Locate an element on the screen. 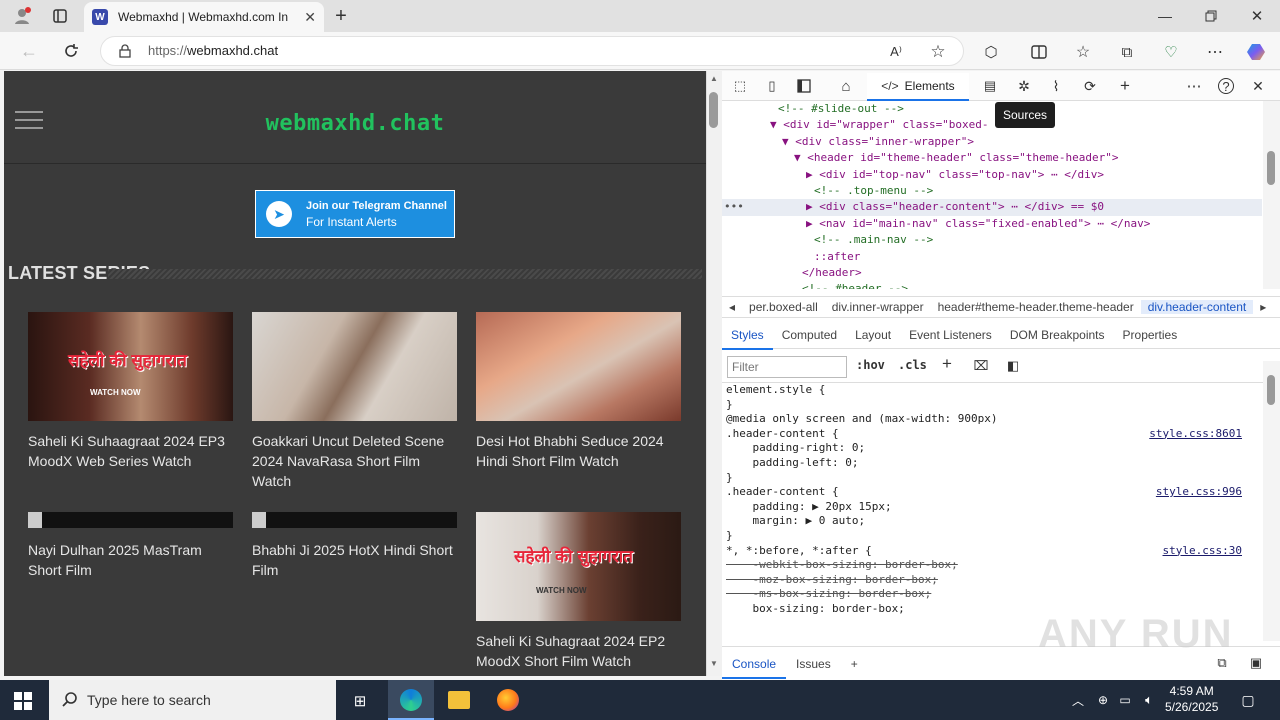  scroll-up-icon: ▲ is located at coordinates (714, 78).